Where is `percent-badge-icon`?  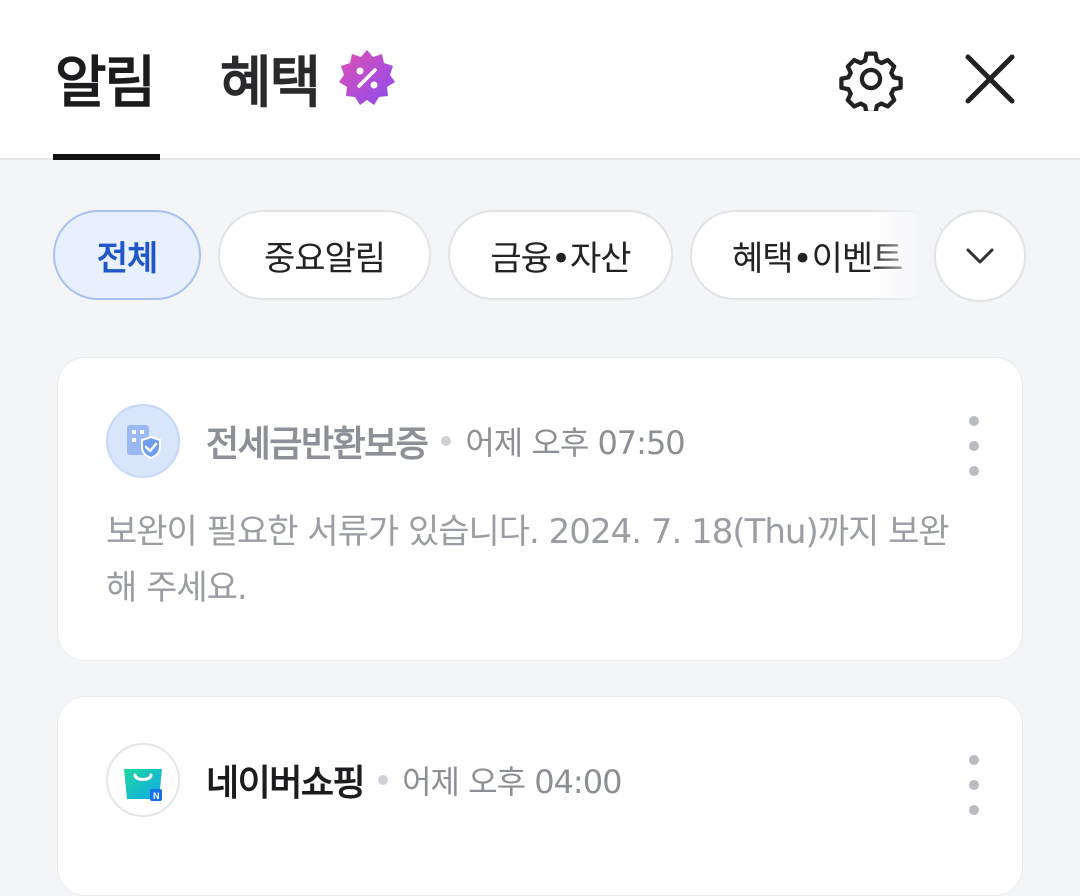 percent-badge-icon is located at coordinates (367, 78).